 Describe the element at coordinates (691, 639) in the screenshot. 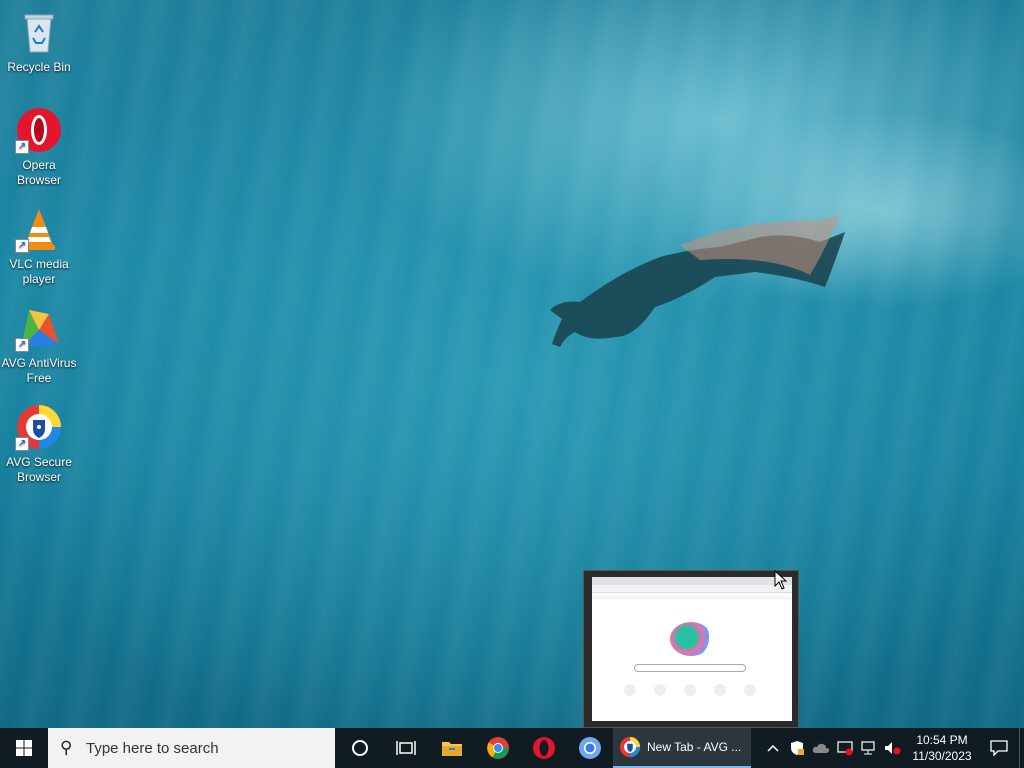

I see `avg-logo-icon` at that location.